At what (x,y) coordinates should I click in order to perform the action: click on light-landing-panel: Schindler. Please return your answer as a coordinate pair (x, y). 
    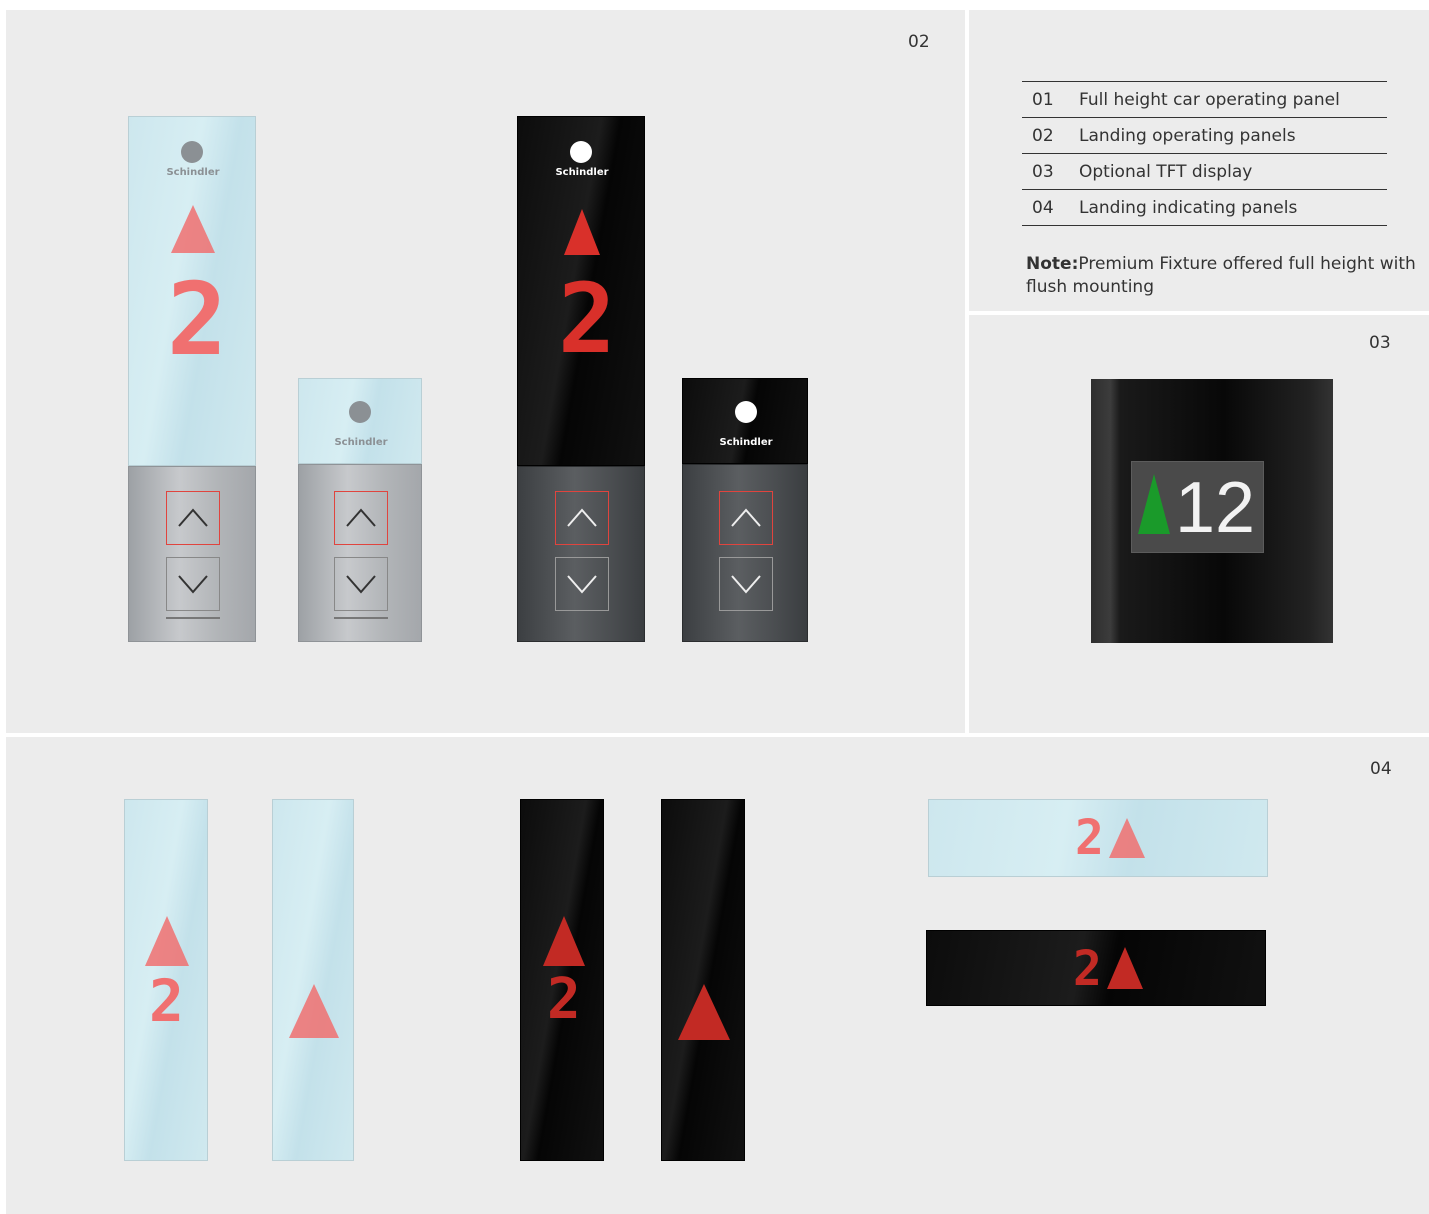
    Looking at the image, I should click on (360, 421).